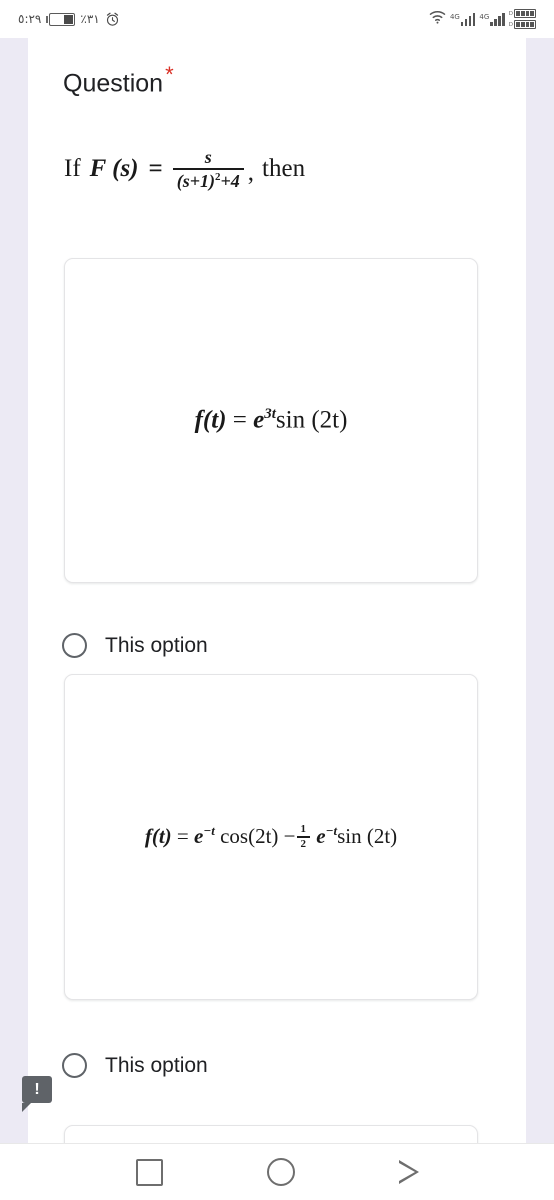 This screenshot has height=1200, width=554. I want to click on radio-label-option-1: This option, so click(156, 645).